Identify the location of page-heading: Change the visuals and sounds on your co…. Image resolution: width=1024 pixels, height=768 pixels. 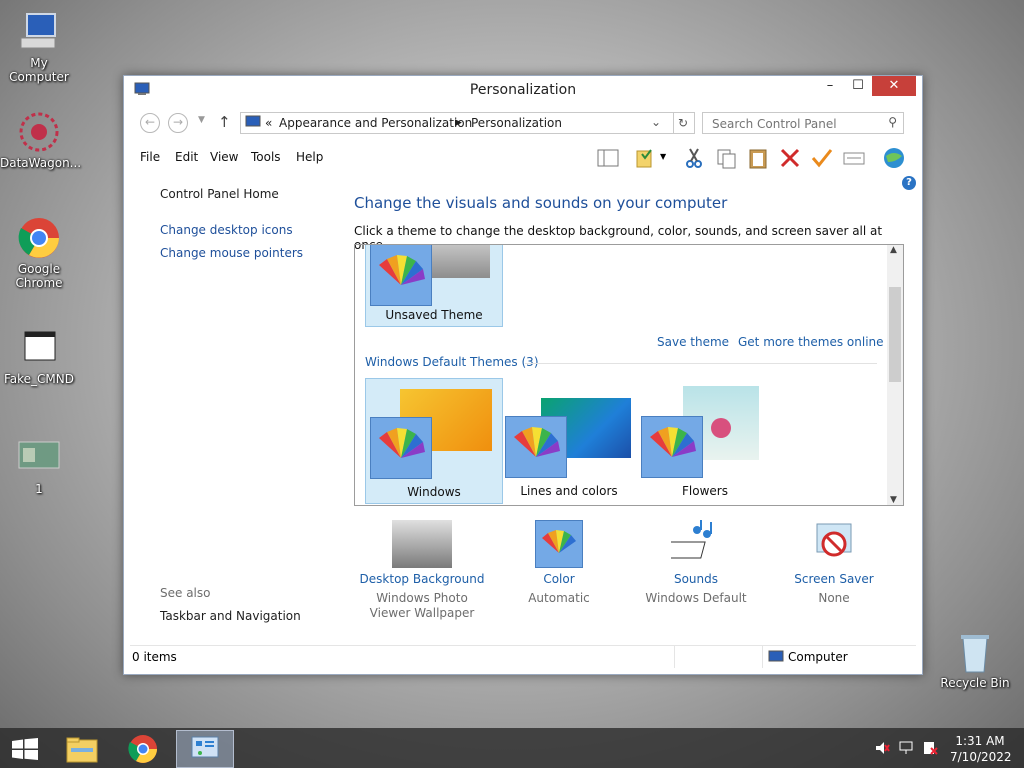
(541, 203).